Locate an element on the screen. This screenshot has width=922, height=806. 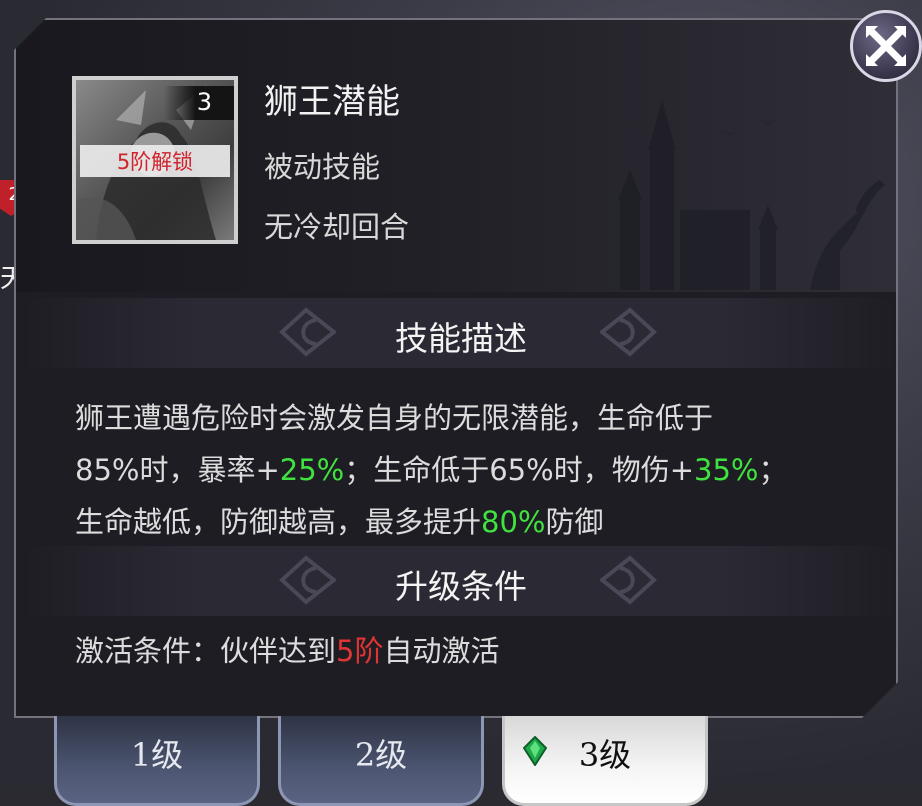
tab-label: 2级 is located at coordinates (381, 755).